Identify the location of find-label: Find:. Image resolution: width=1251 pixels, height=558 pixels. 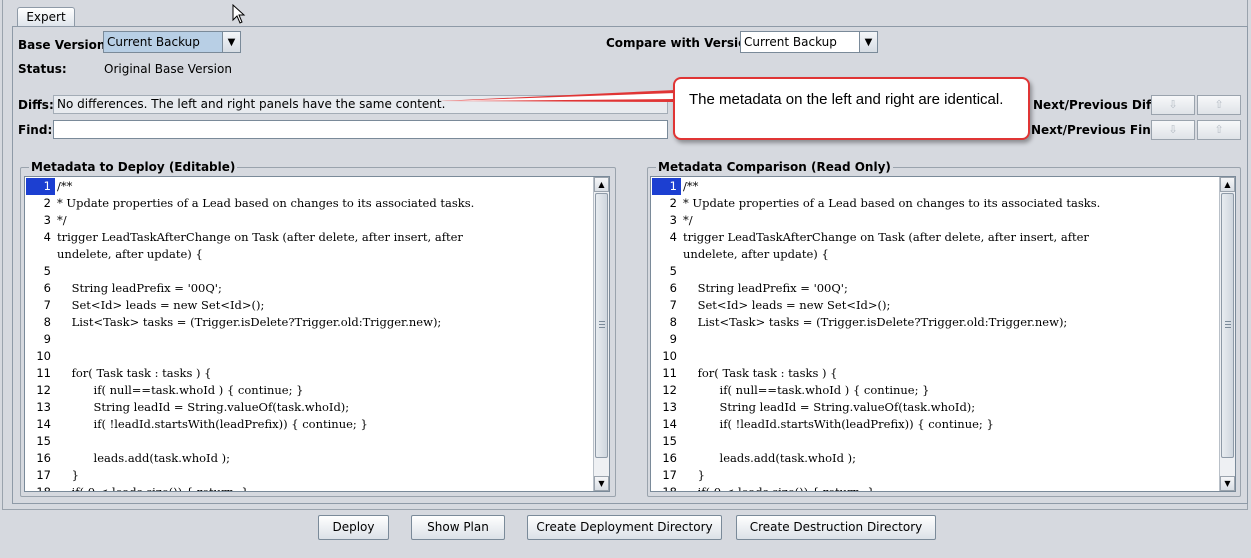
(35, 130).